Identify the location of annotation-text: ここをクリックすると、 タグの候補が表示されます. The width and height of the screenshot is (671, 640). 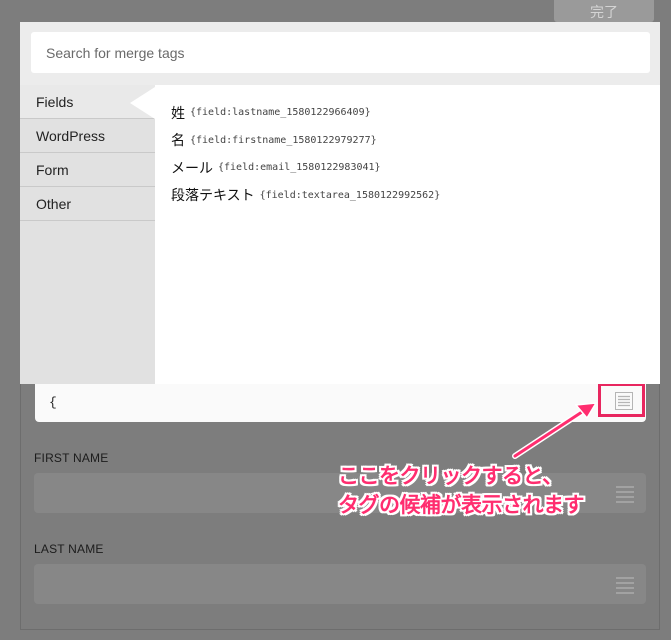
(498, 491).